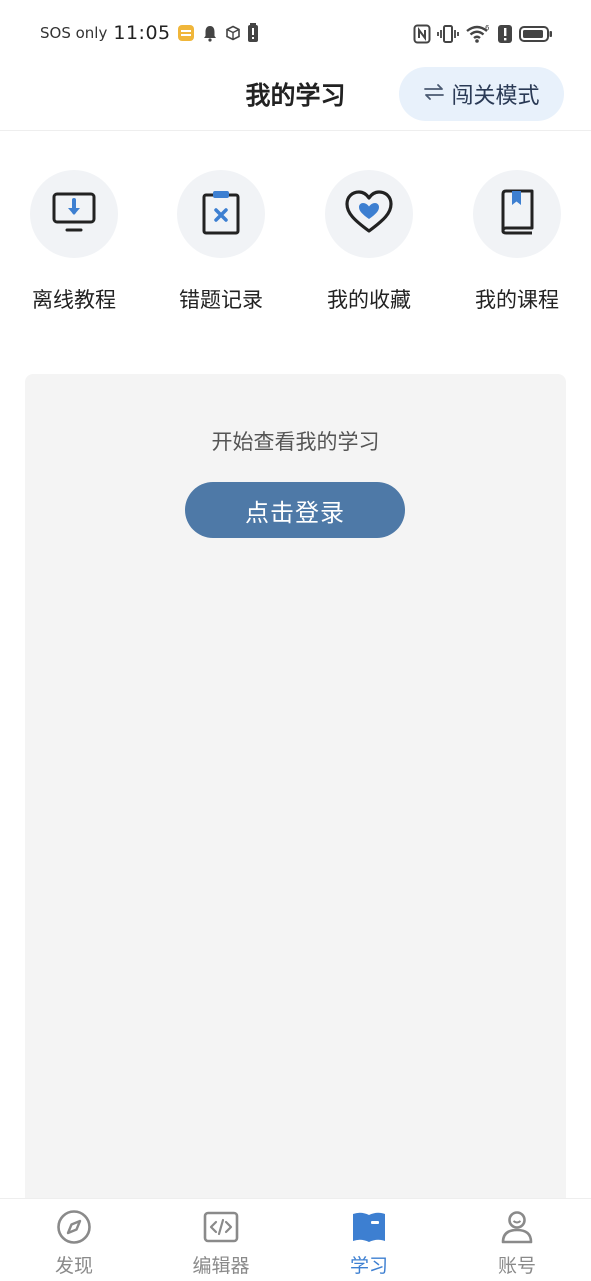 Image resolution: width=591 pixels, height=1281 pixels. What do you see at coordinates (517, 1227) in the screenshot?
I see `user-icon` at bounding box center [517, 1227].